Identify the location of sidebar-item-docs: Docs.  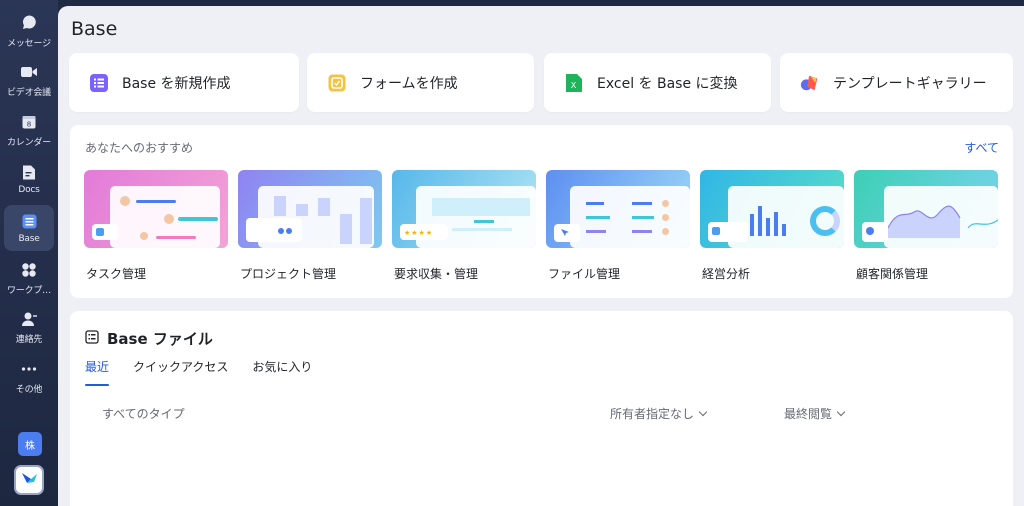
(29, 179).